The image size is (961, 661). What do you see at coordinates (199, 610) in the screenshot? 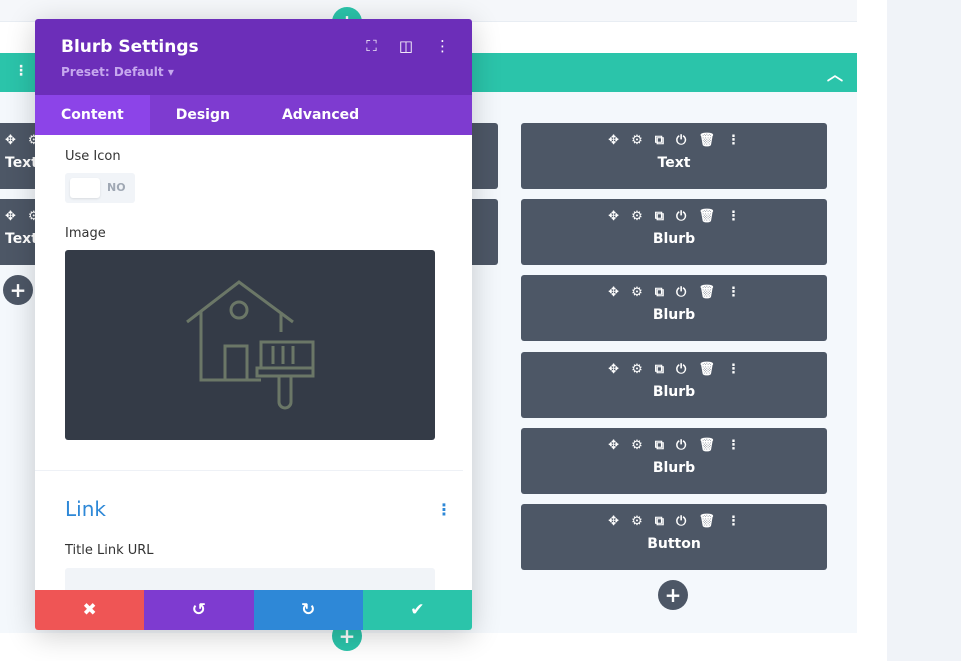
I see `undo-button: ↺` at bounding box center [199, 610].